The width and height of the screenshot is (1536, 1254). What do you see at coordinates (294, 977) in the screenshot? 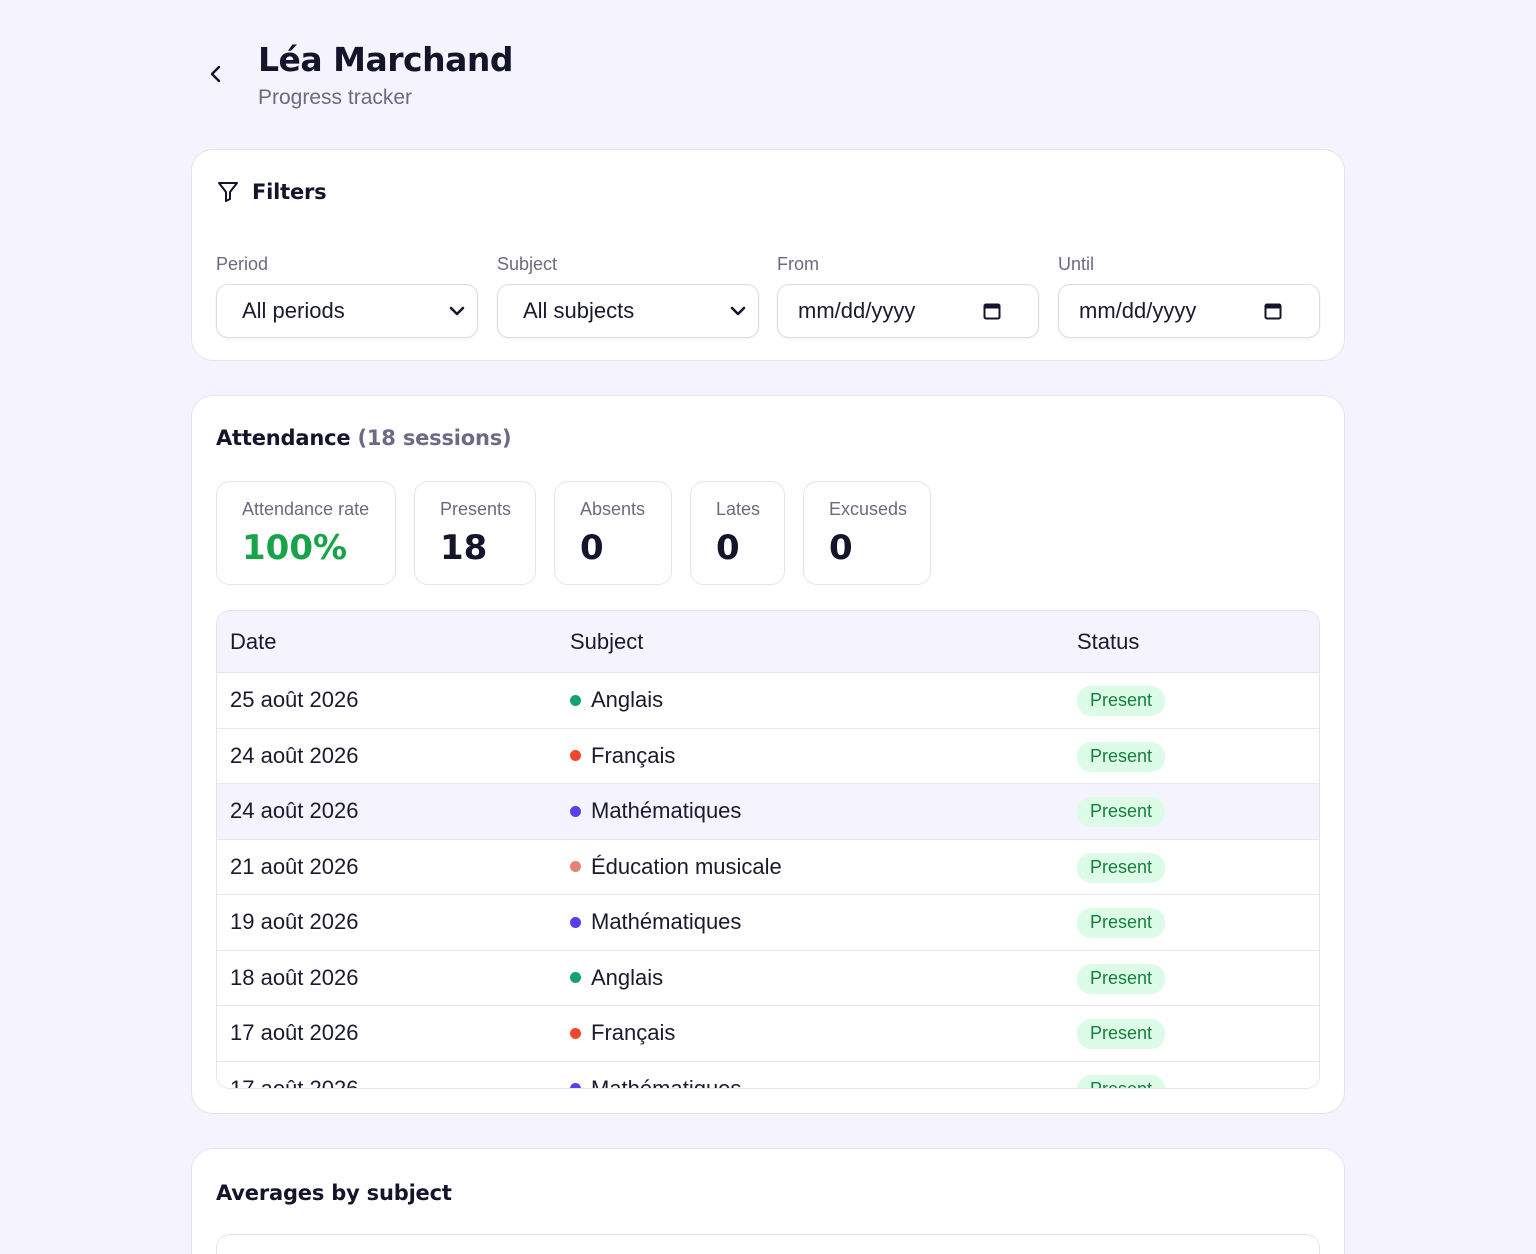
I see `cell-date: 18 août 2026` at bounding box center [294, 977].